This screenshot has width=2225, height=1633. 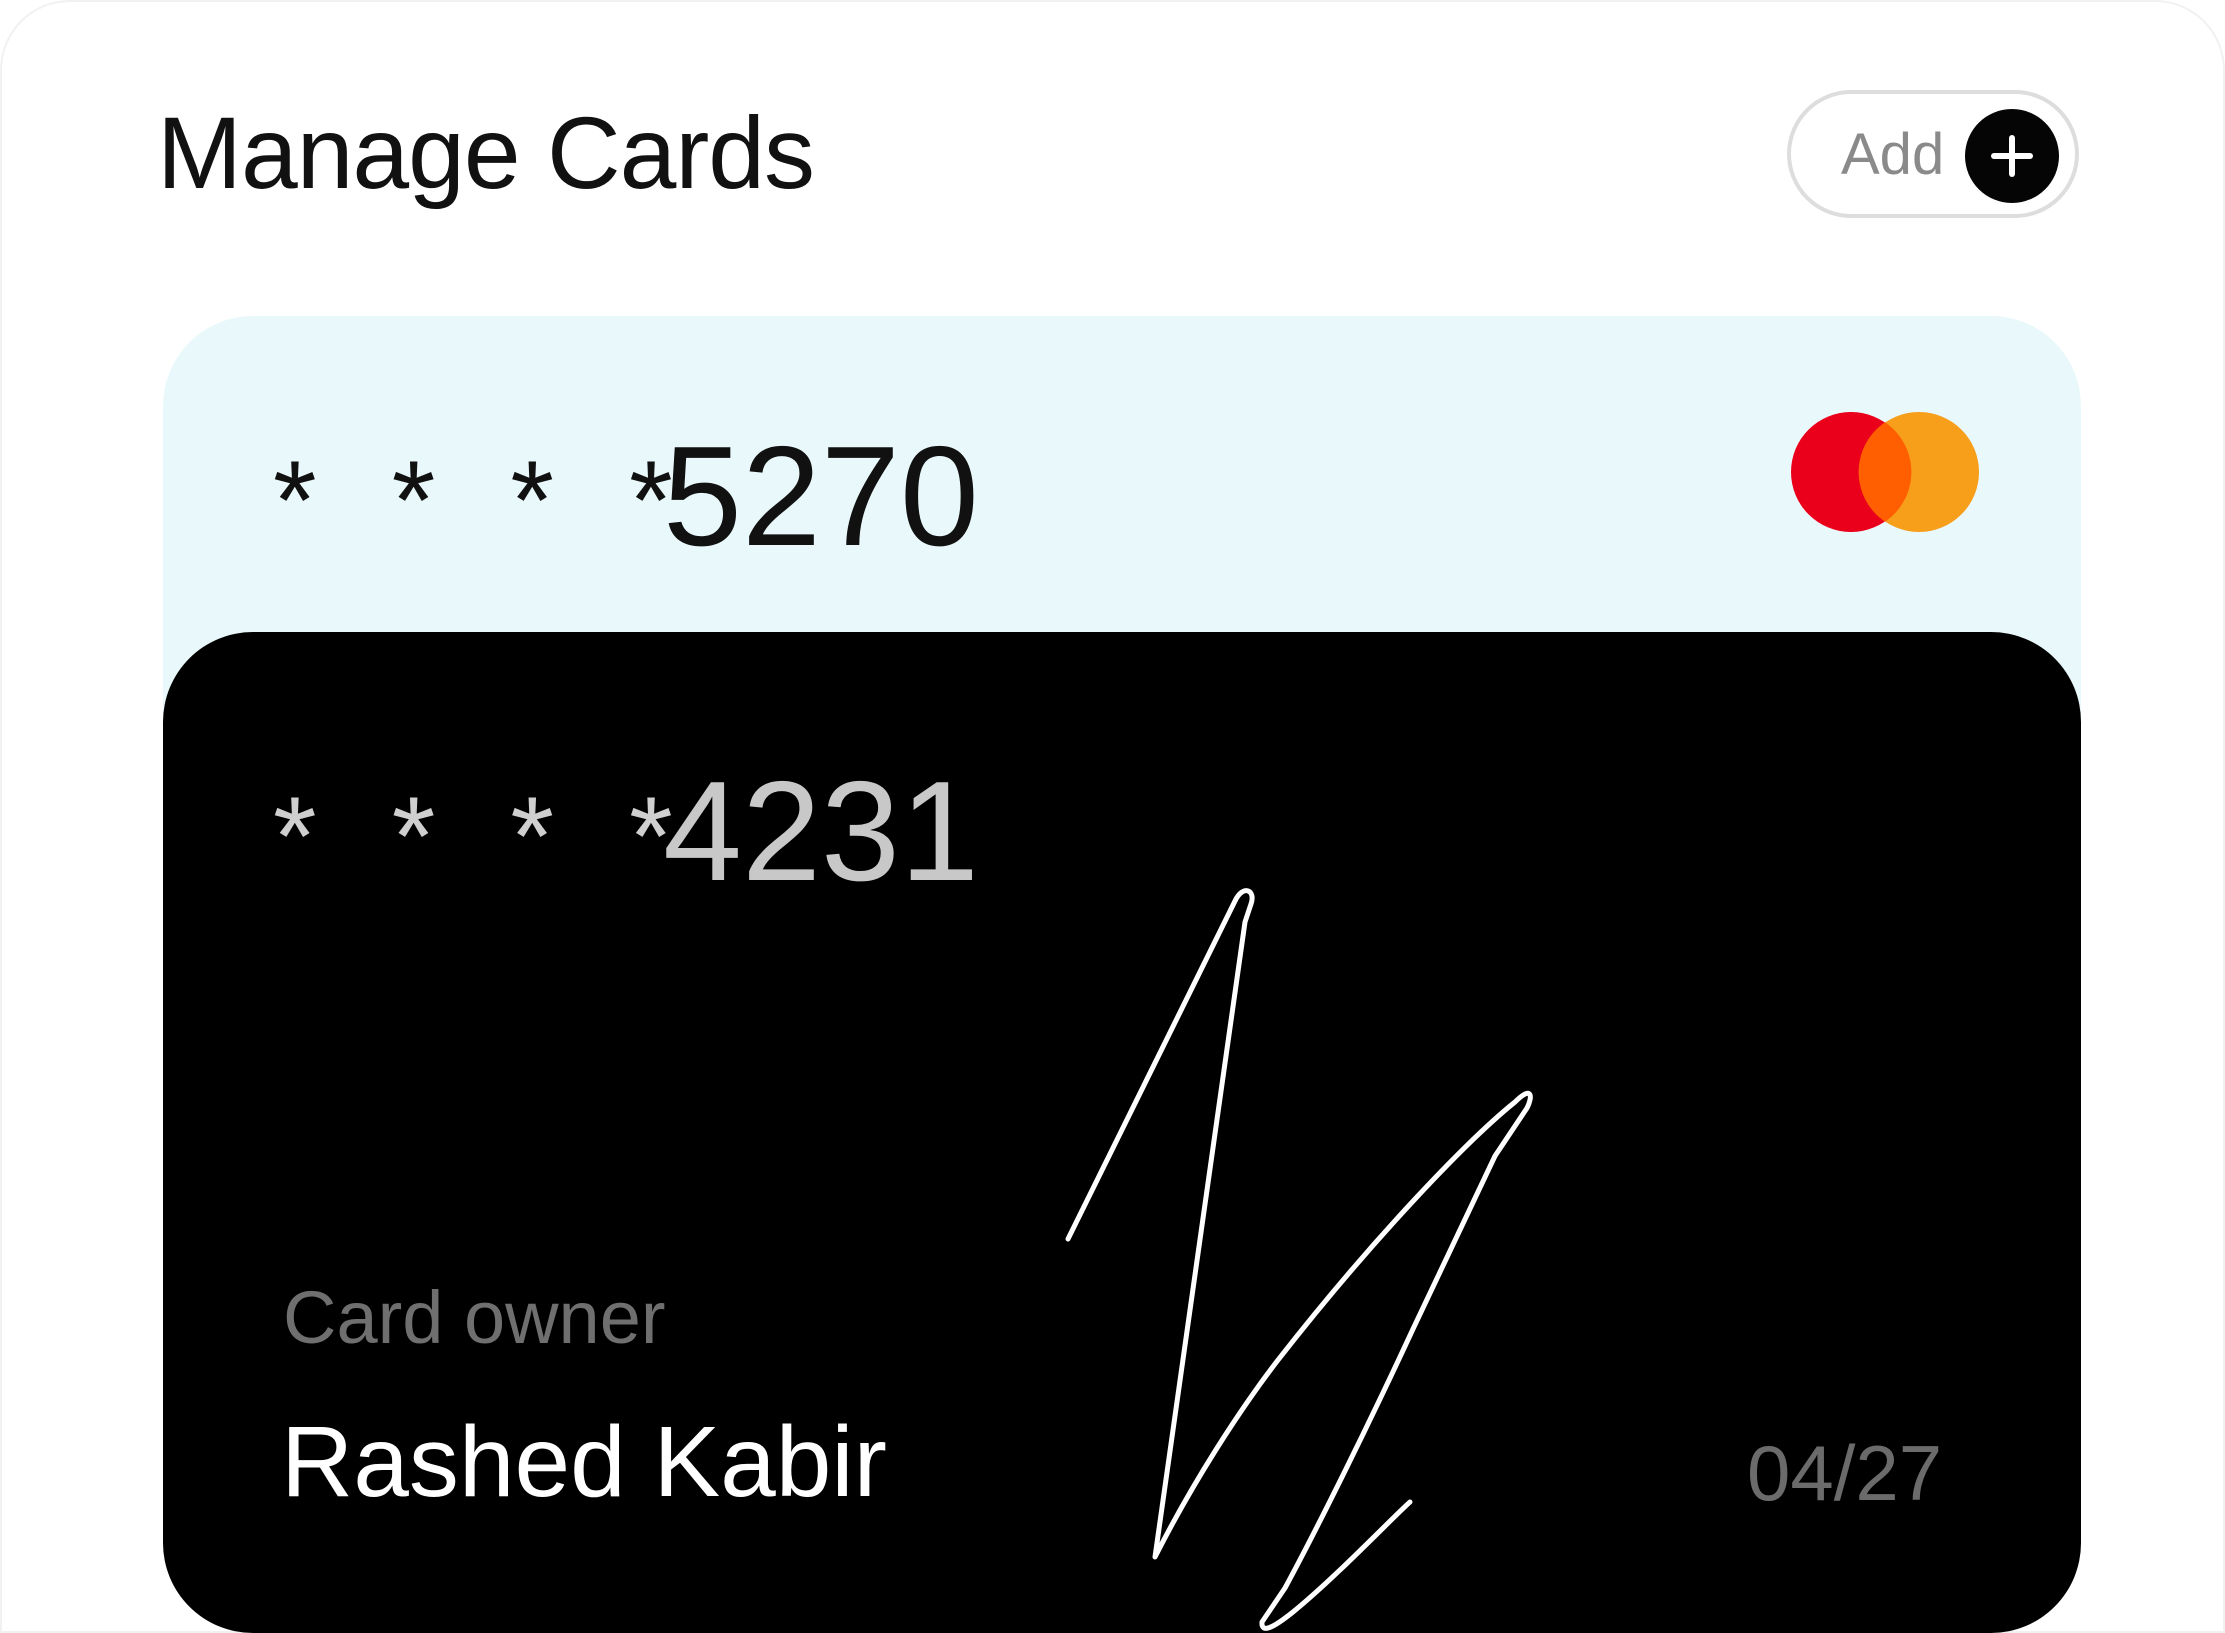 What do you see at coordinates (486, 153) in the screenshot?
I see `page-title: Manage Cards` at bounding box center [486, 153].